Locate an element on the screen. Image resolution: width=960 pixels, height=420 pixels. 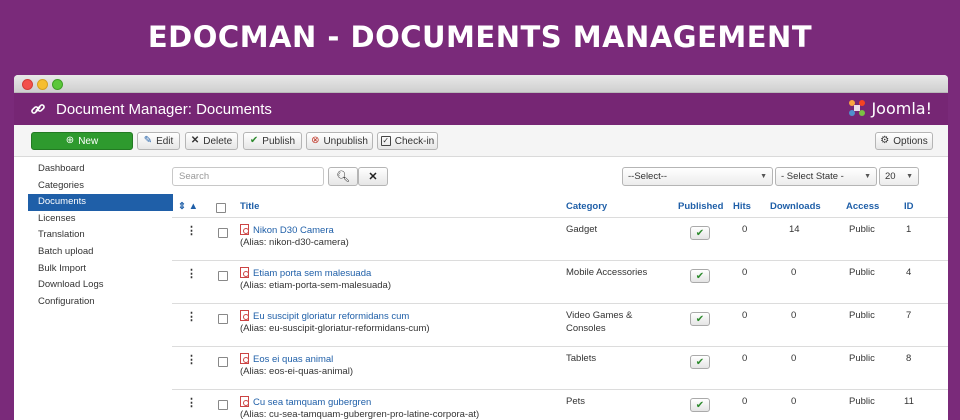
clear-search-button: ✕ is located at coordinates (373, 176).